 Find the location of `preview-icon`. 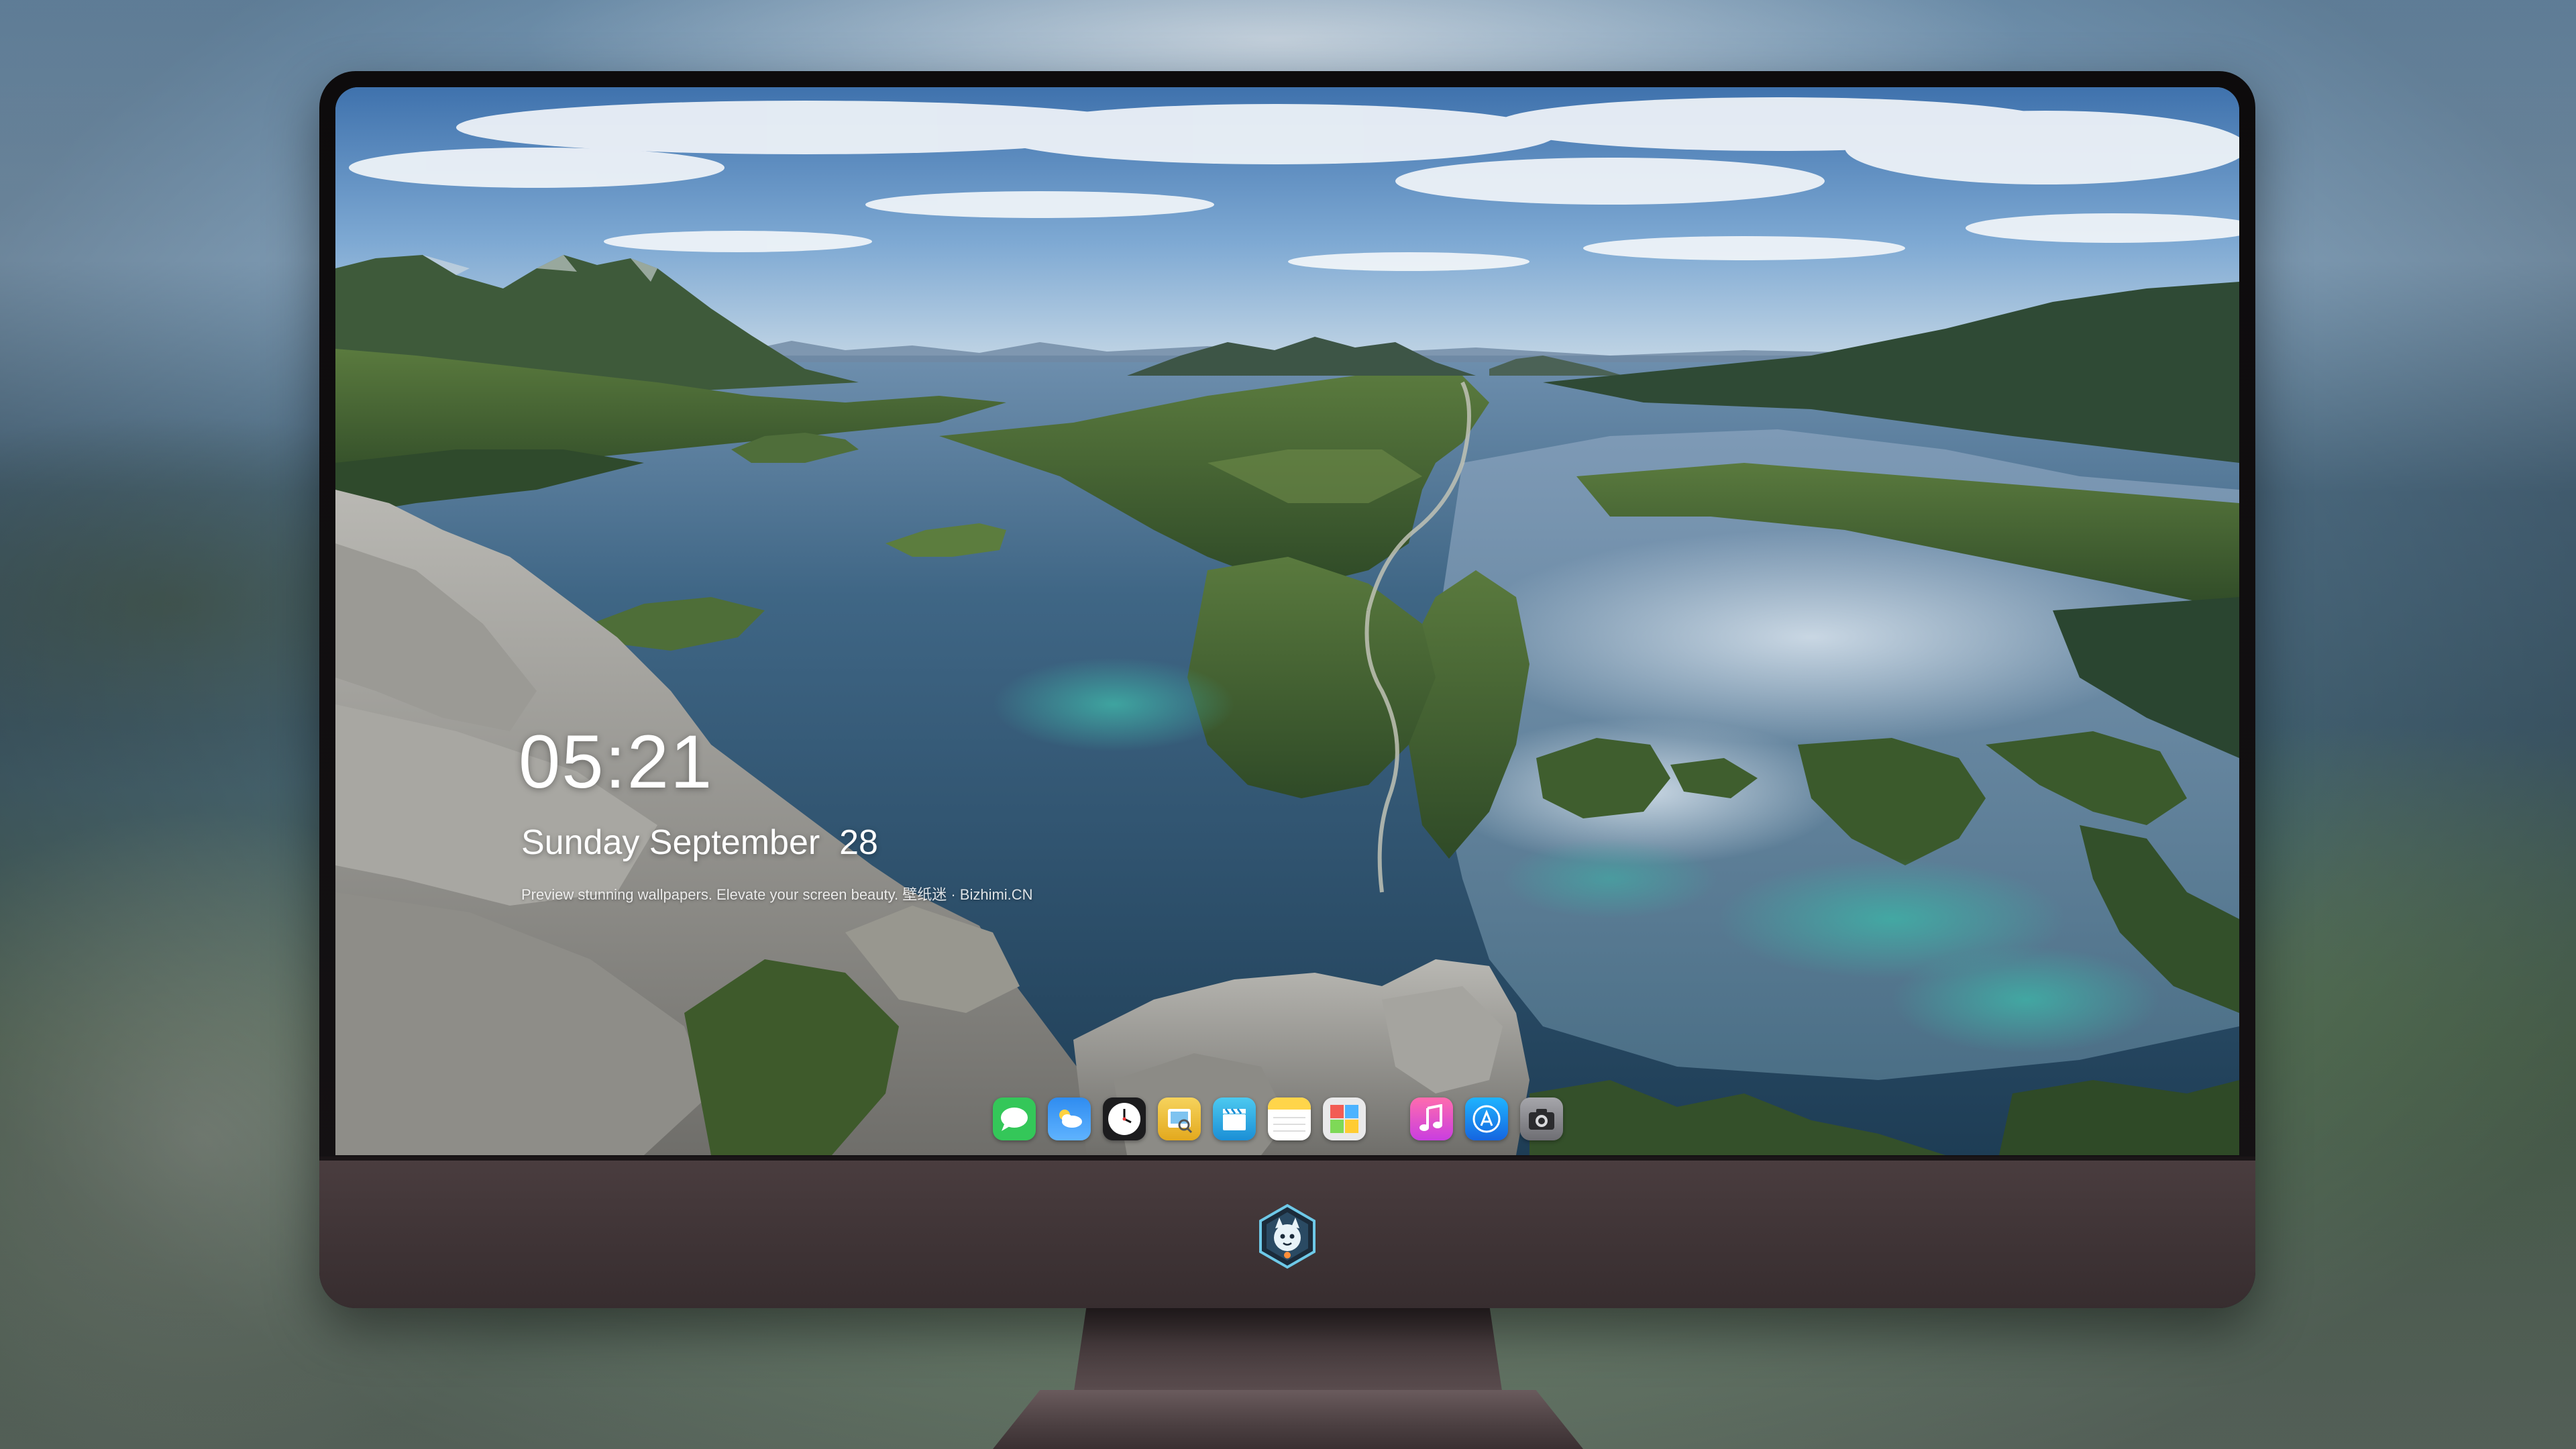

preview-icon is located at coordinates (1179, 1118).